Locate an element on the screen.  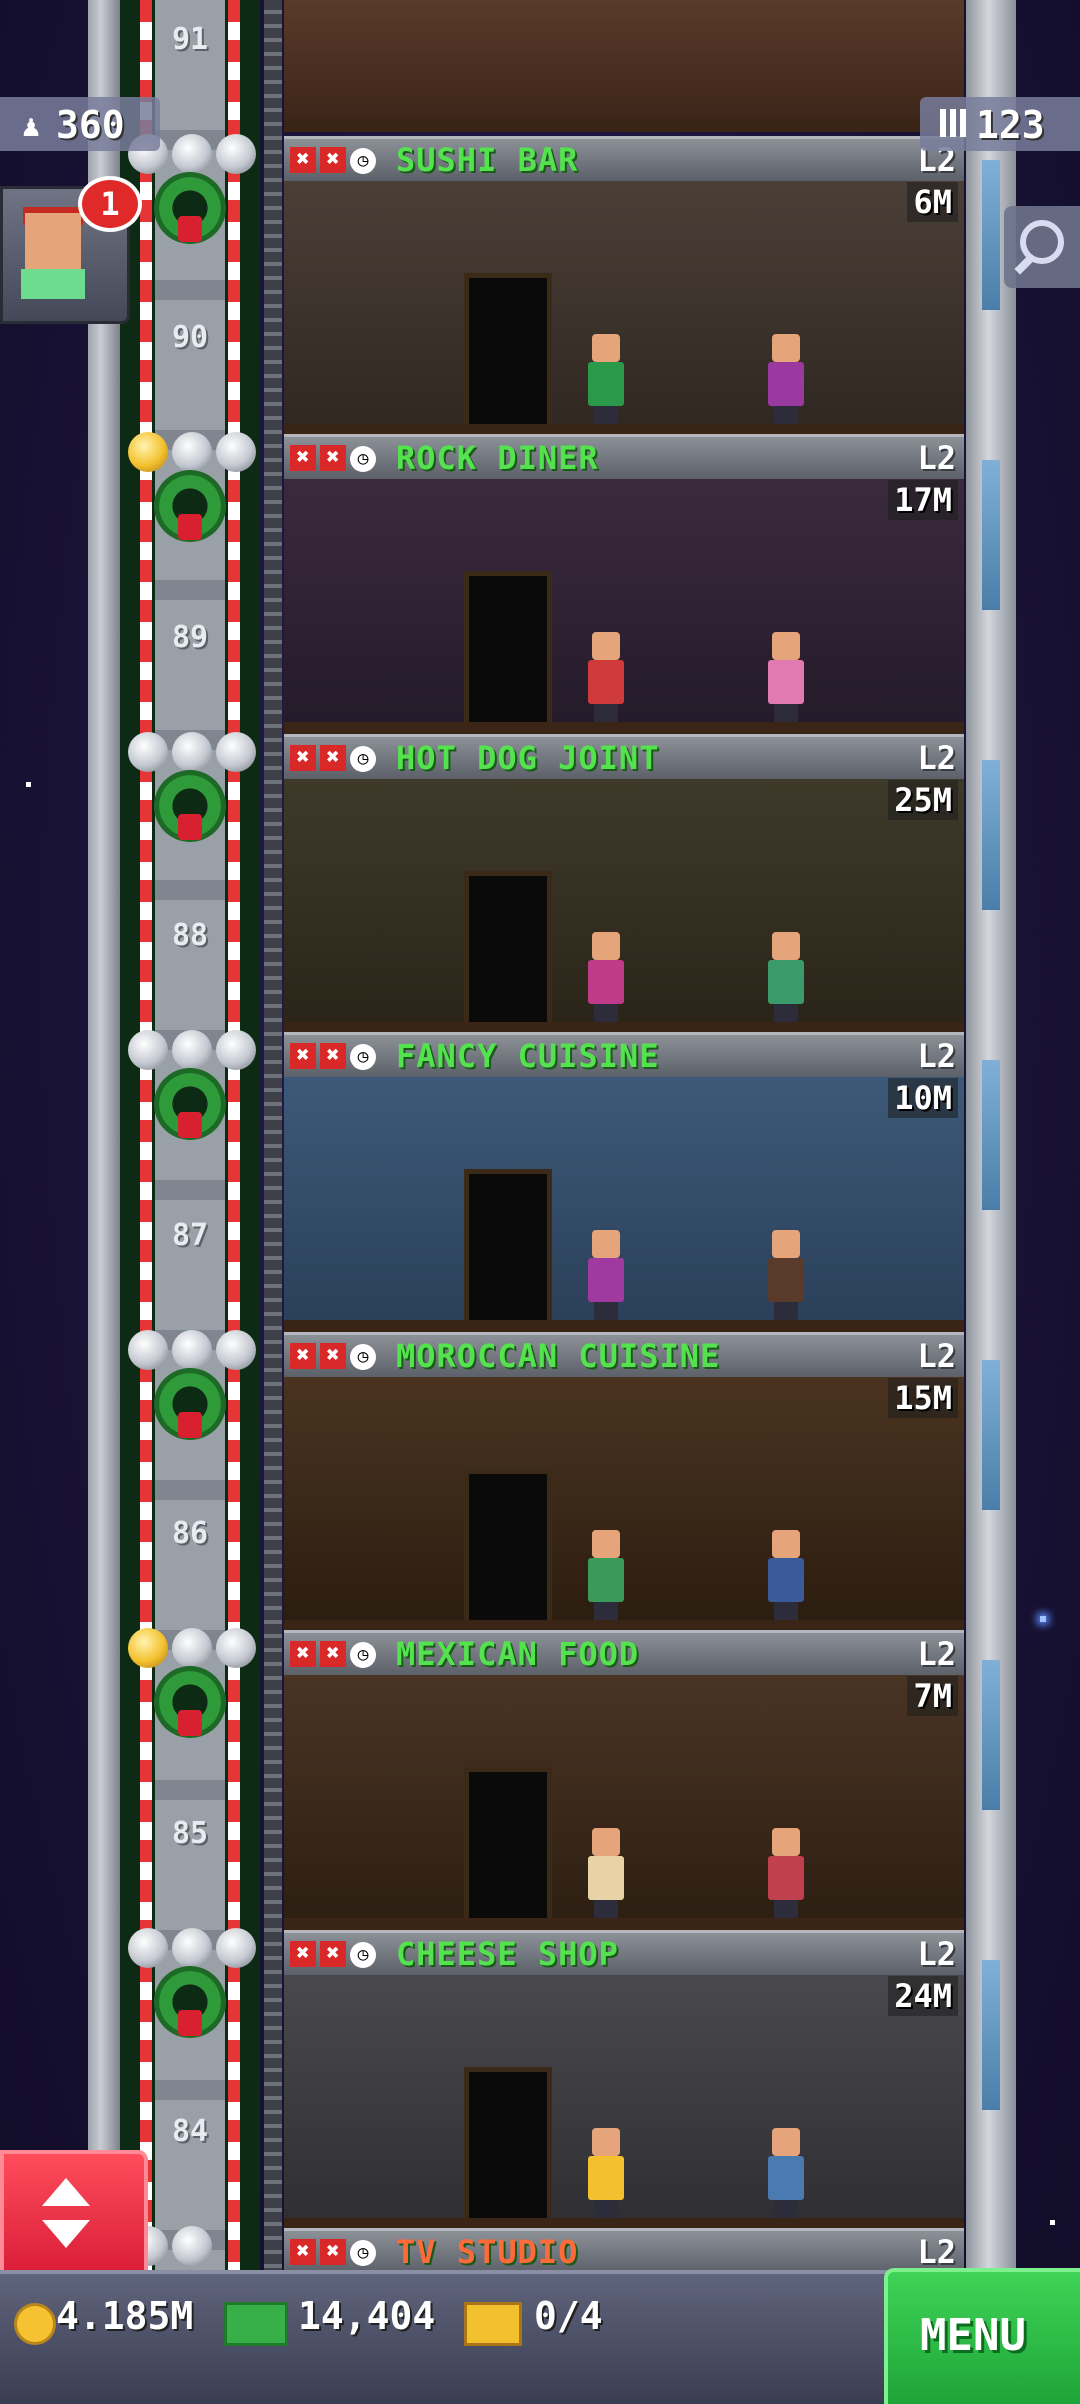
floor-banner: ✖ ✖ ◷ SUSHI BAR L2 is located at coordinates (624, 158).